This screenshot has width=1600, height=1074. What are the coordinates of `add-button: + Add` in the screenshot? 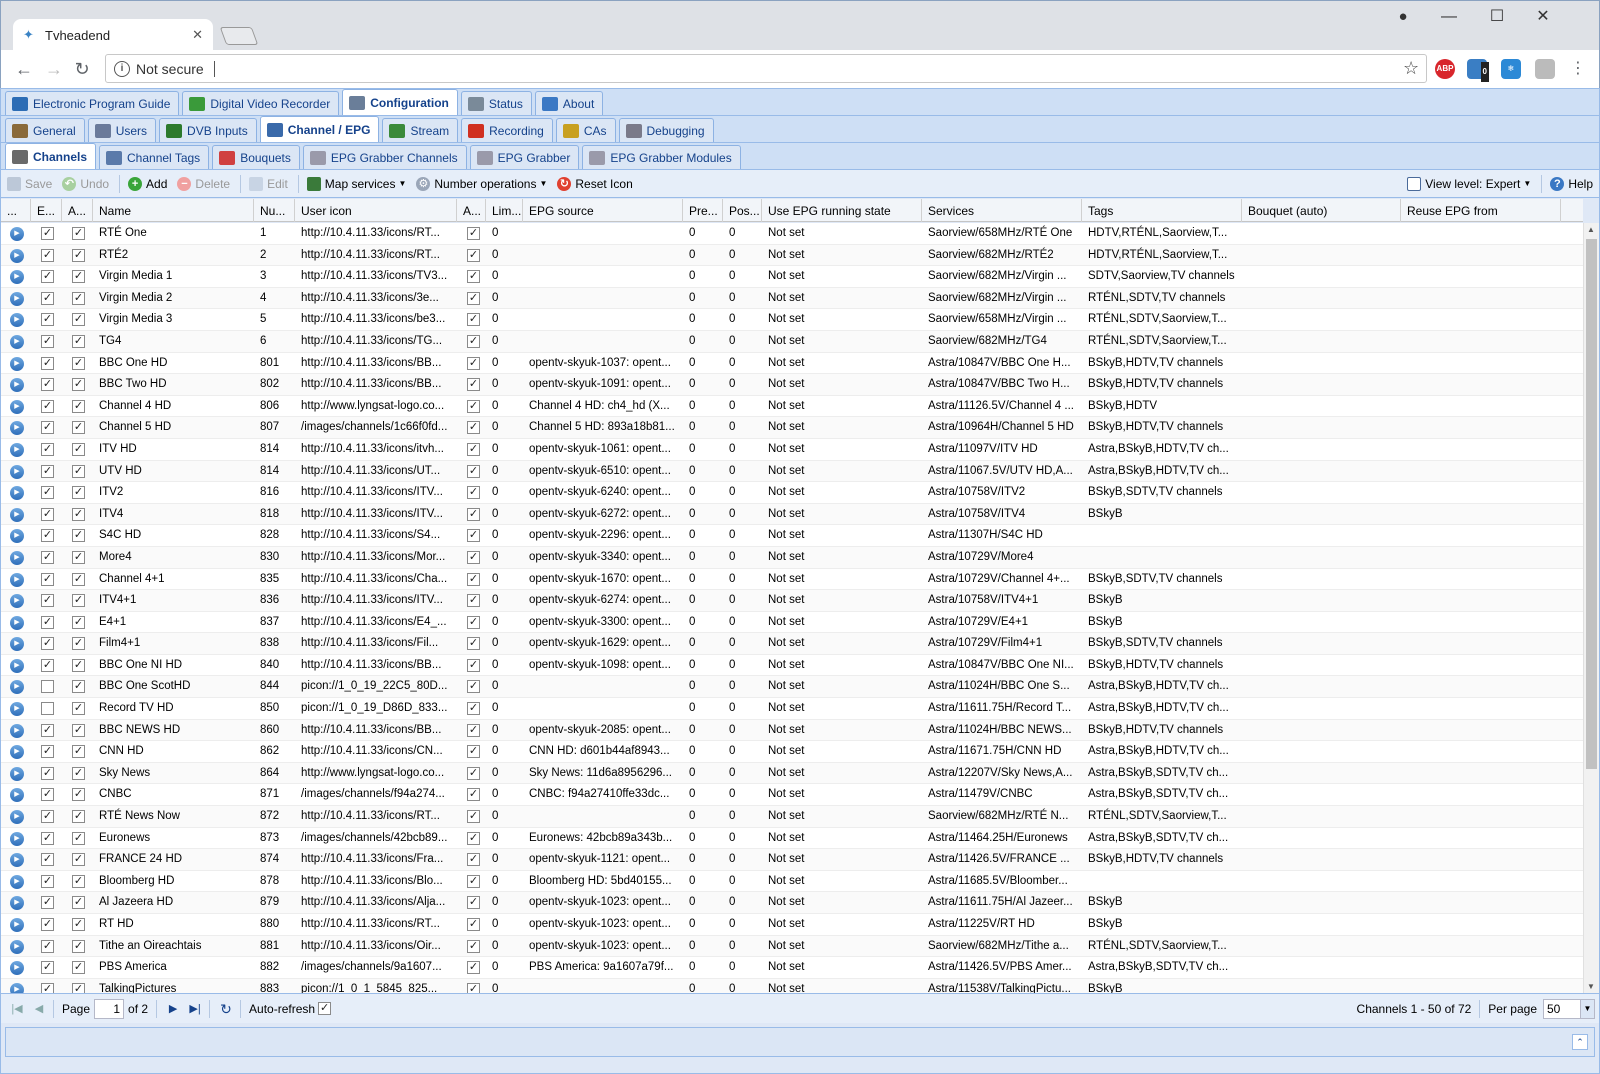 It's located at (147, 183).